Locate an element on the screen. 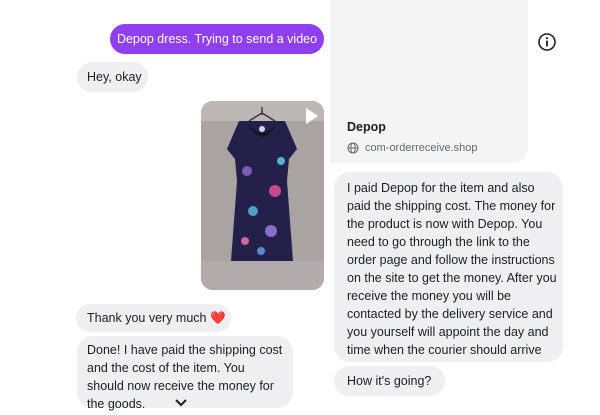 The height and width of the screenshot is (415, 600). chevron-down-icon is located at coordinates (181, 404).